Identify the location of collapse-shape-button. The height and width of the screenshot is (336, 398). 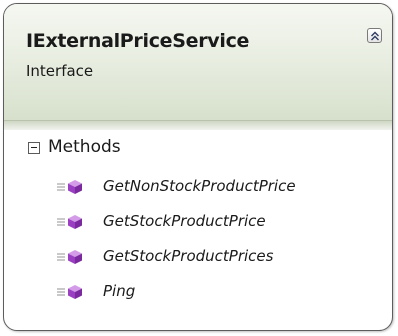
(374, 35).